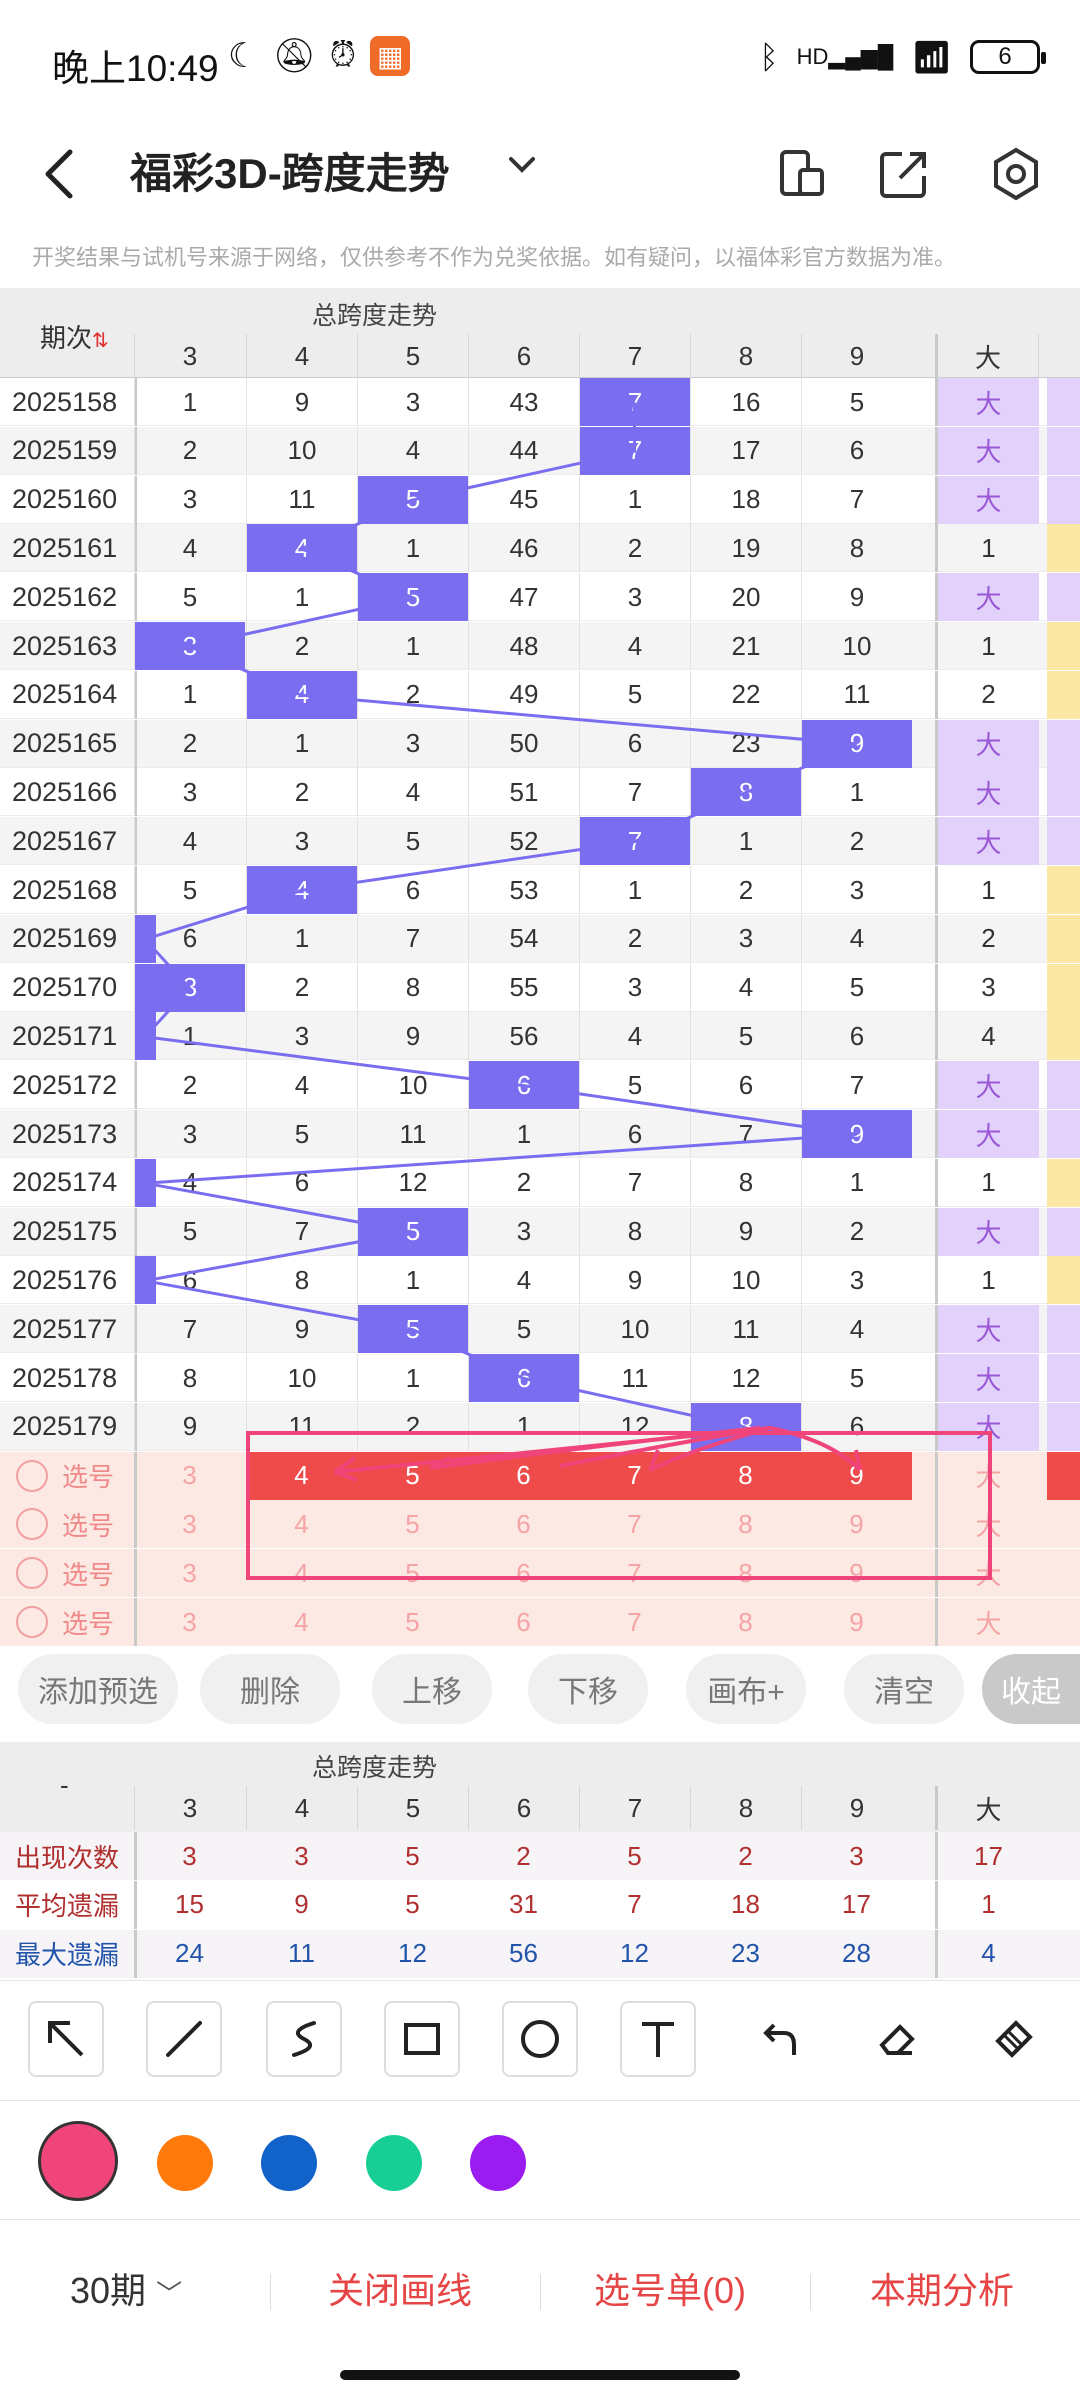  I want to click on freehand-icon, so click(304, 2039).